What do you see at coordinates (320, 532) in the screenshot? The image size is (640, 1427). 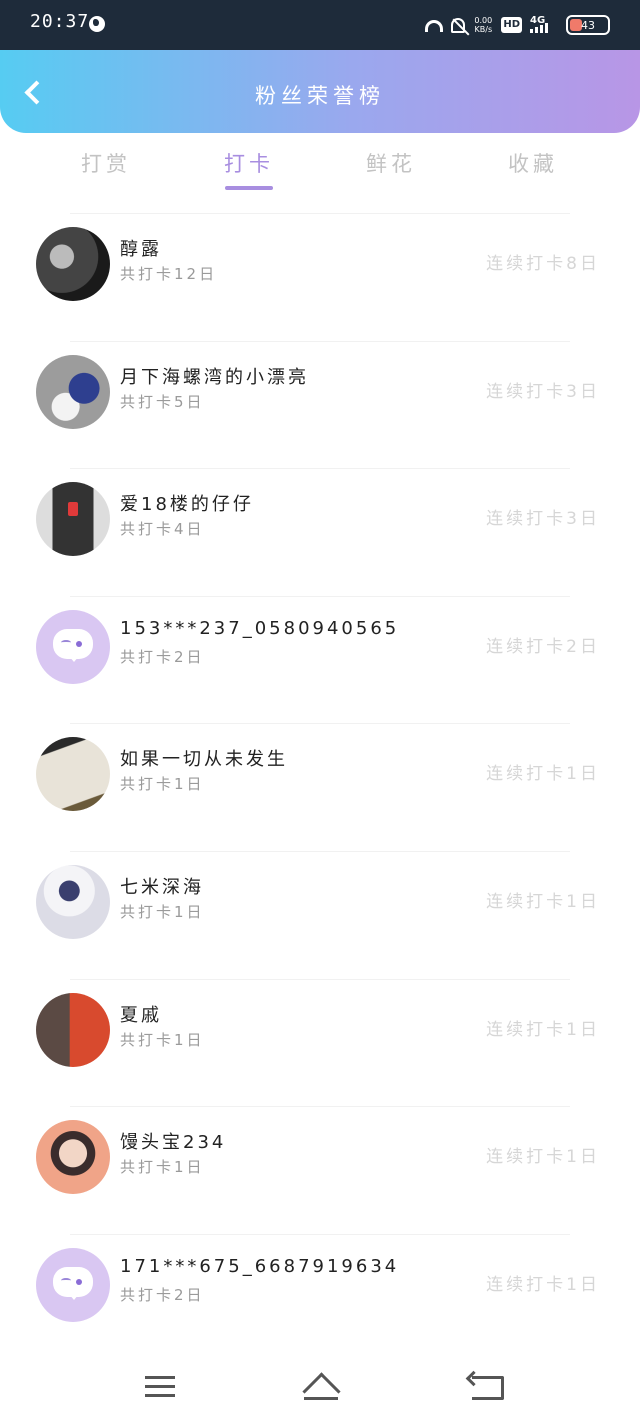 I see `list-item: 爱18楼的仔仔 共打卡4日 连续打卡3日` at bounding box center [320, 532].